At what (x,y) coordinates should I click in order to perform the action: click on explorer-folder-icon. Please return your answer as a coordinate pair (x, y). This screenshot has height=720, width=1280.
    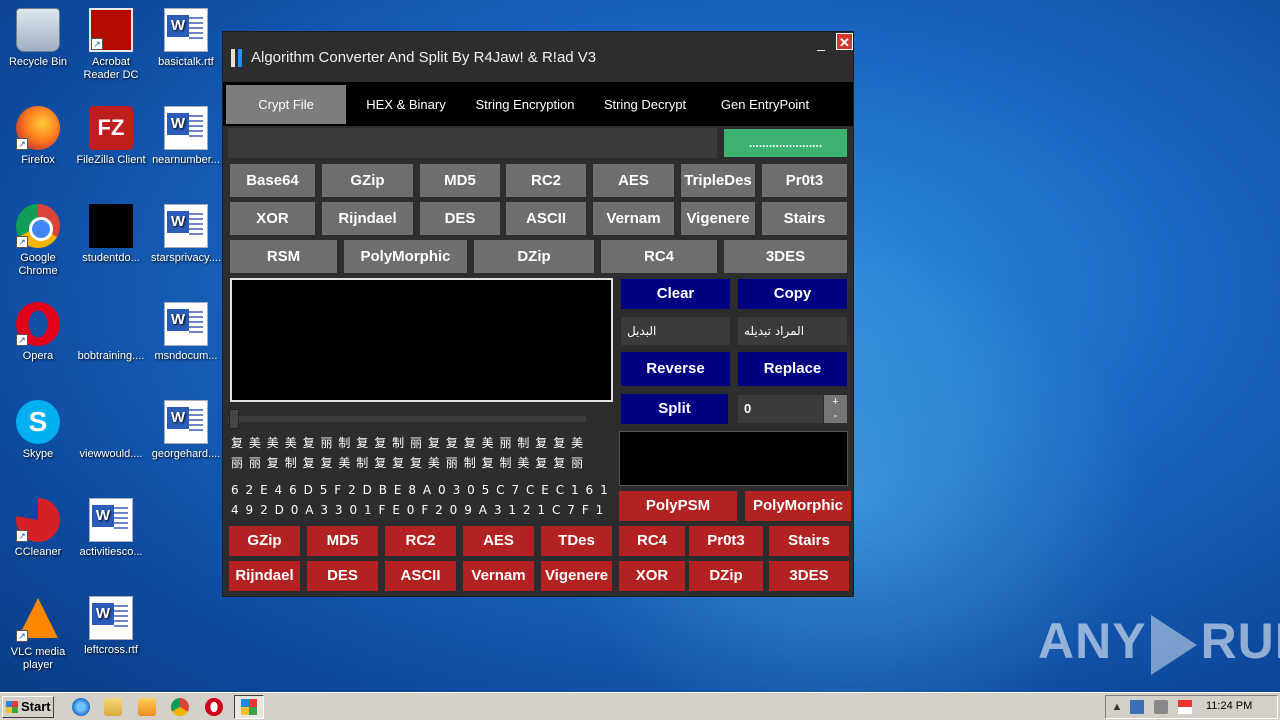
    Looking at the image, I should click on (113, 707).